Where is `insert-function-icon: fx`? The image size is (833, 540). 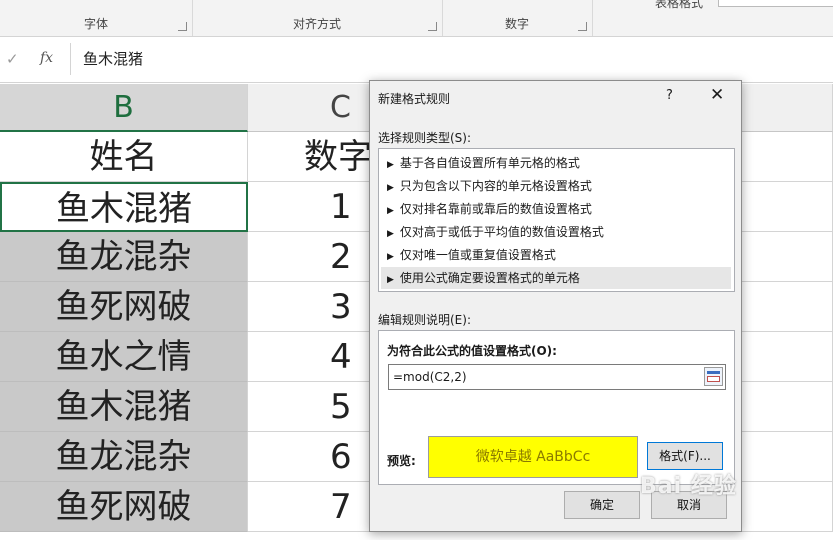 insert-function-icon: fx is located at coordinates (46, 58).